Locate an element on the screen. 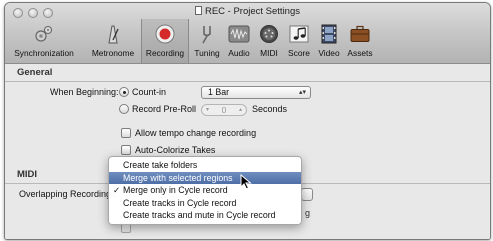 This screenshot has width=493, height=241. hidden-row-text-fragment: g is located at coordinates (308, 213).